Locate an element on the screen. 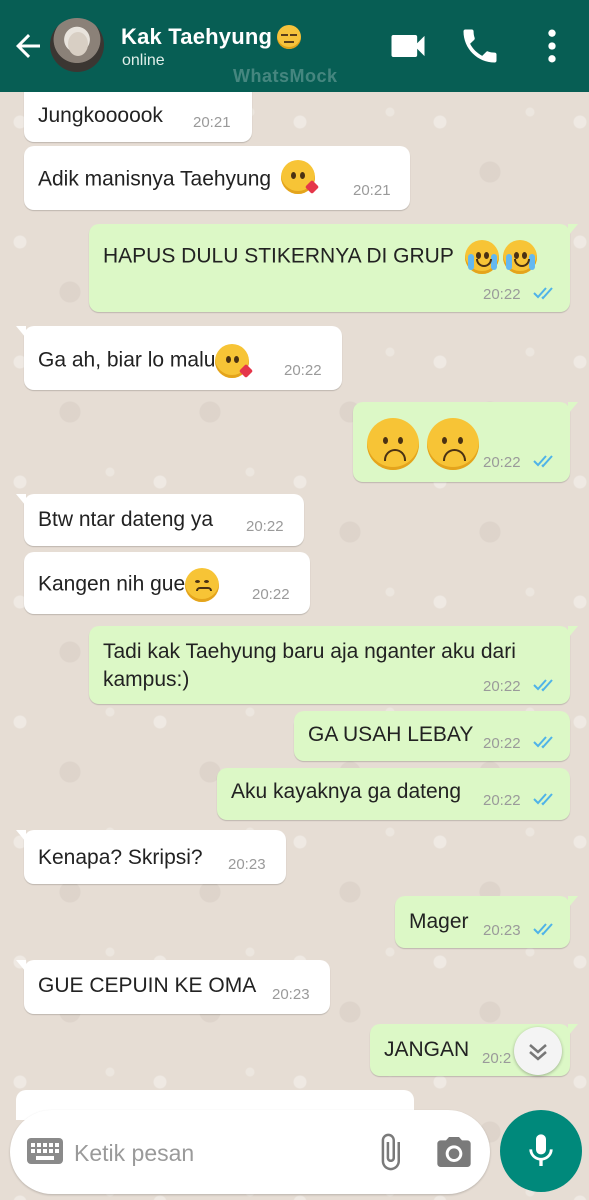 Image resolution: width=589 pixels, height=1200 pixels. message-text-content: Adik manisnya Taehyung is located at coordinates (155, 179).